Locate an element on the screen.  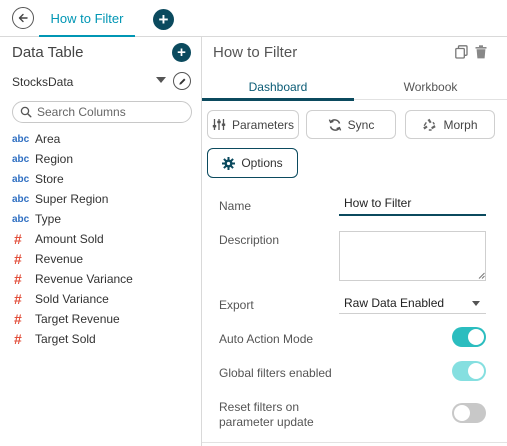
column-label: Sold Variance is located at coordinates (72, 299).